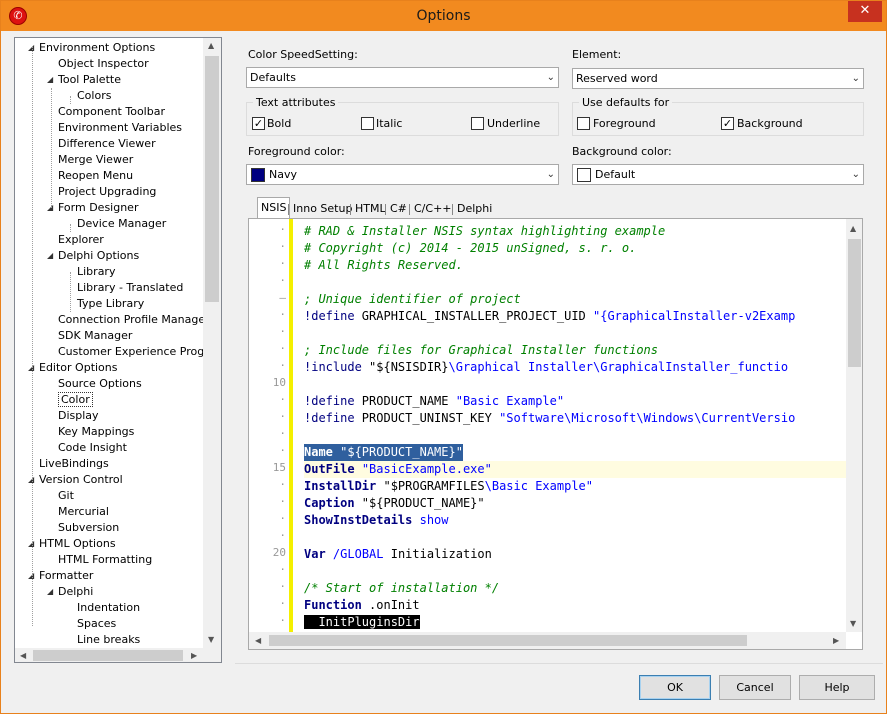 The height and width of the screenshot is (714, 887). Describe the element at coordinates (212, 343) in the screenshot. I see `tree-vertical-scrollbar: ▲ ▼` at that location.